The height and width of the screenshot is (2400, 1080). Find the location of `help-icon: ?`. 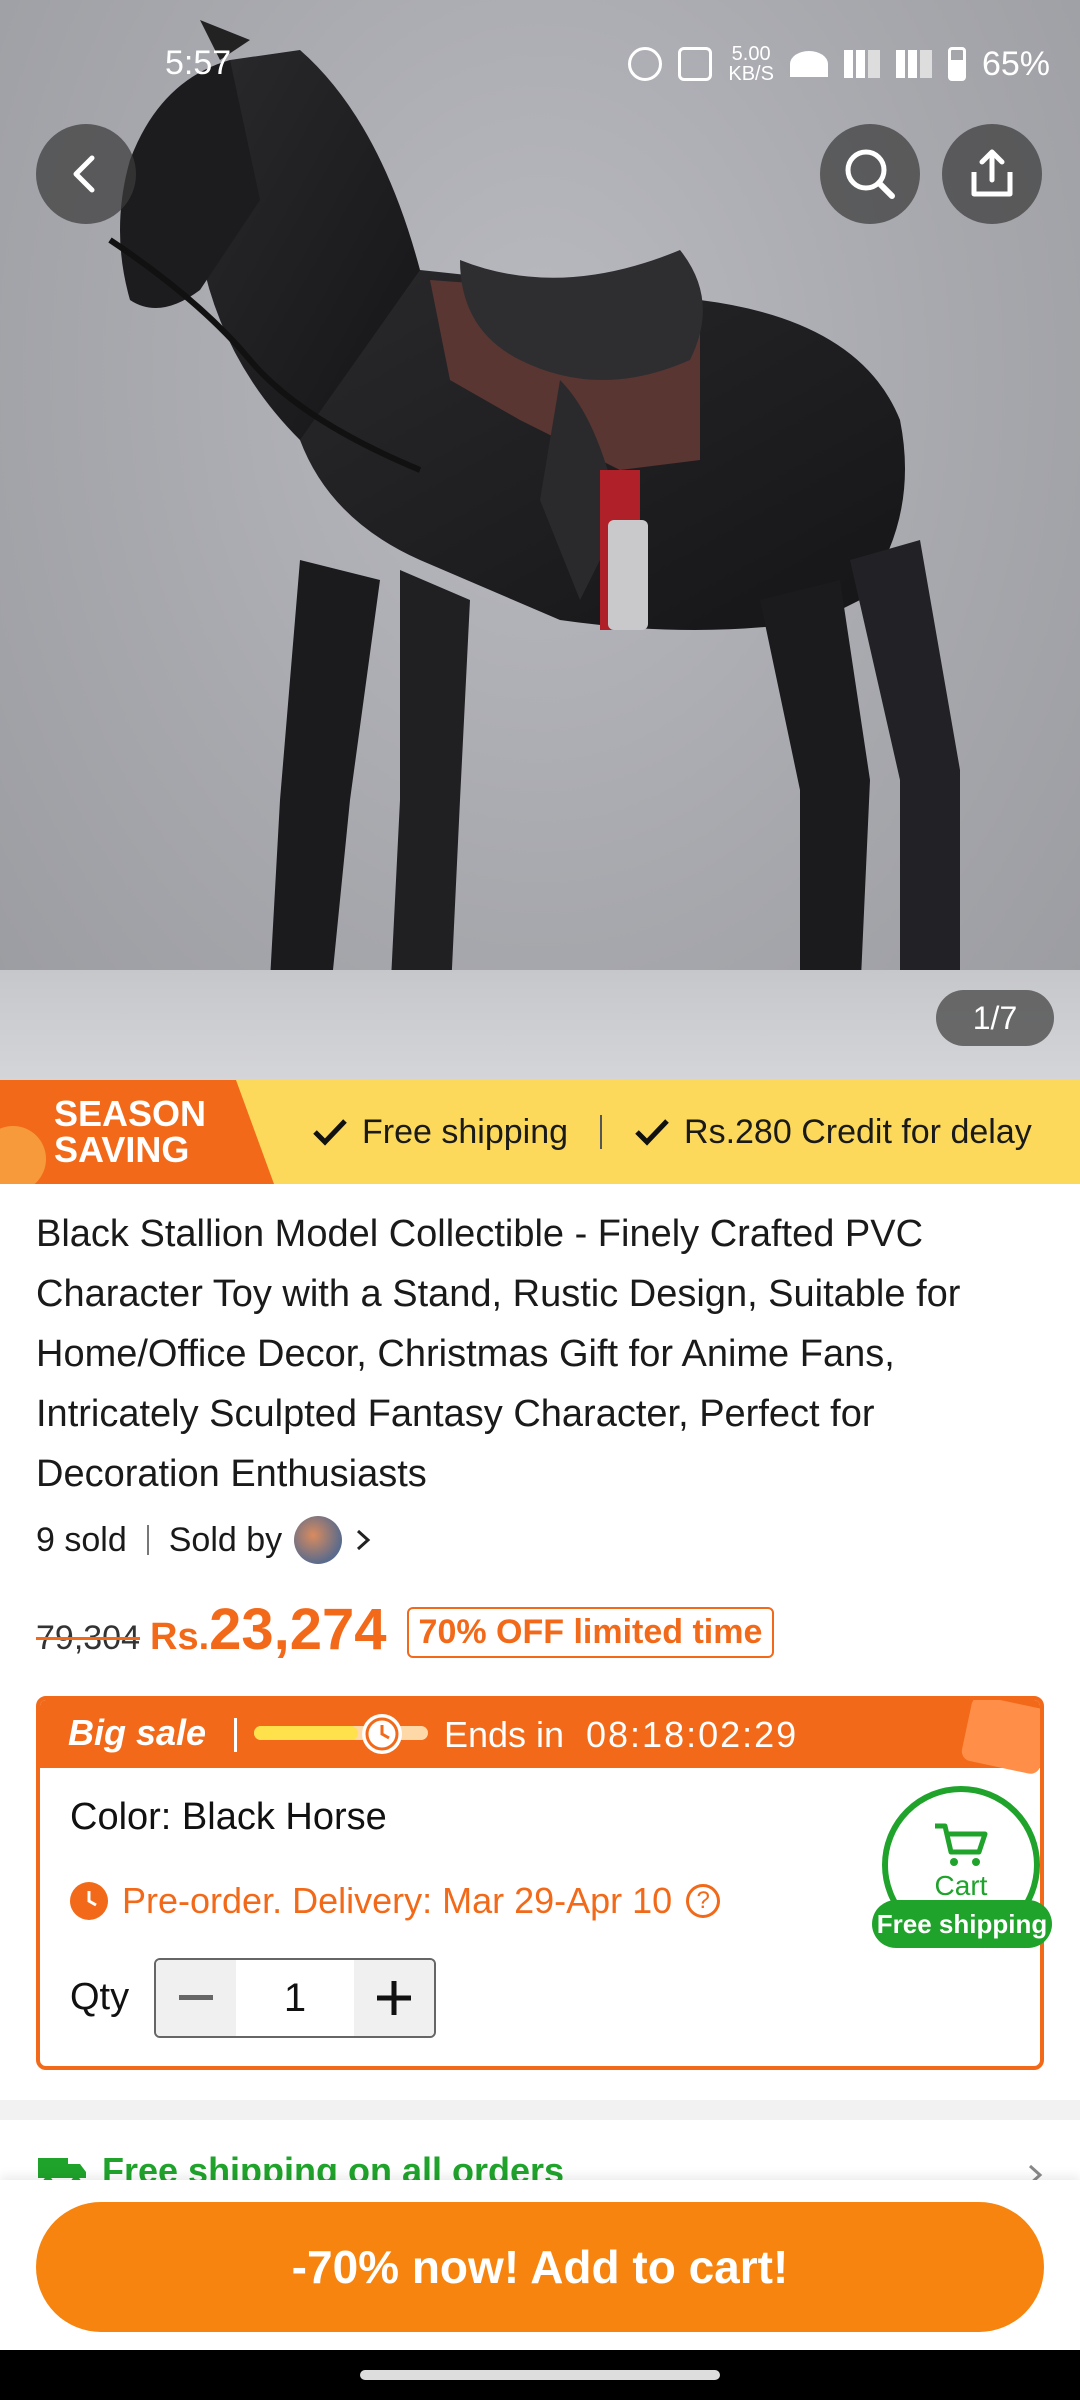

help-icon: ? is located at coordinates (703, 1901).